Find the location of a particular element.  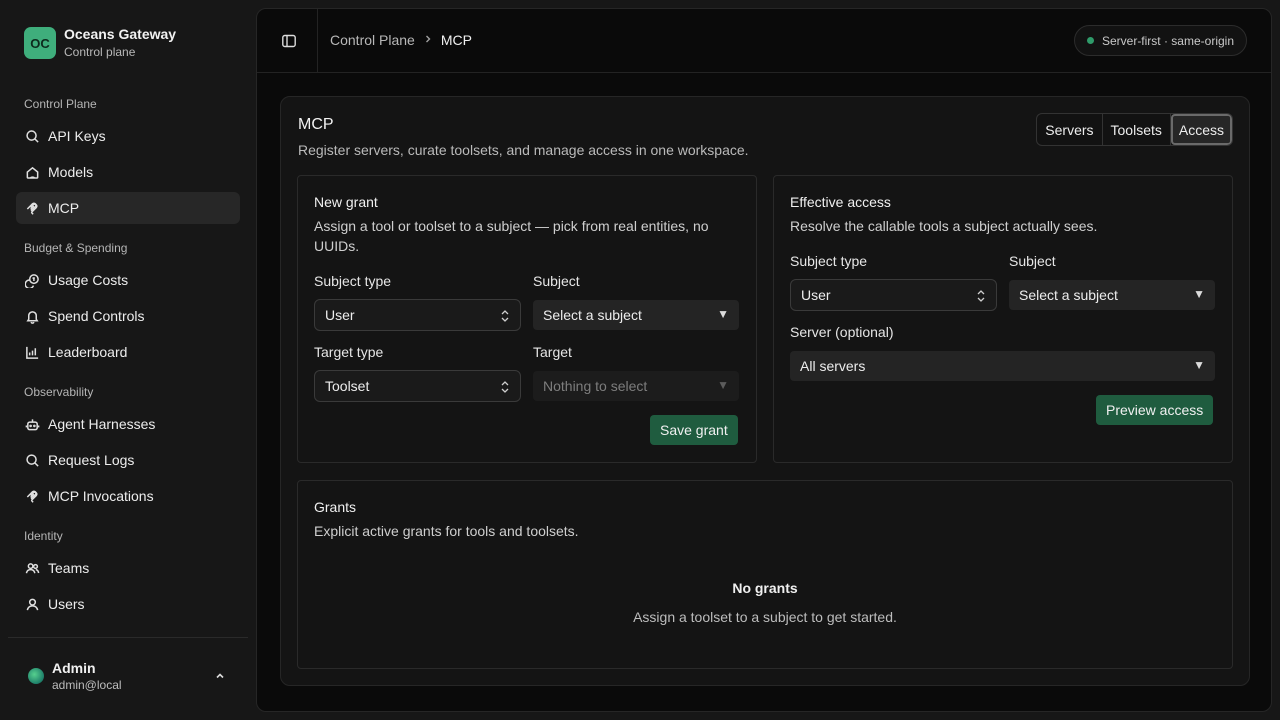

sidebar-item-usage-costs: Usage Costs is located at coordinates (128, 280).